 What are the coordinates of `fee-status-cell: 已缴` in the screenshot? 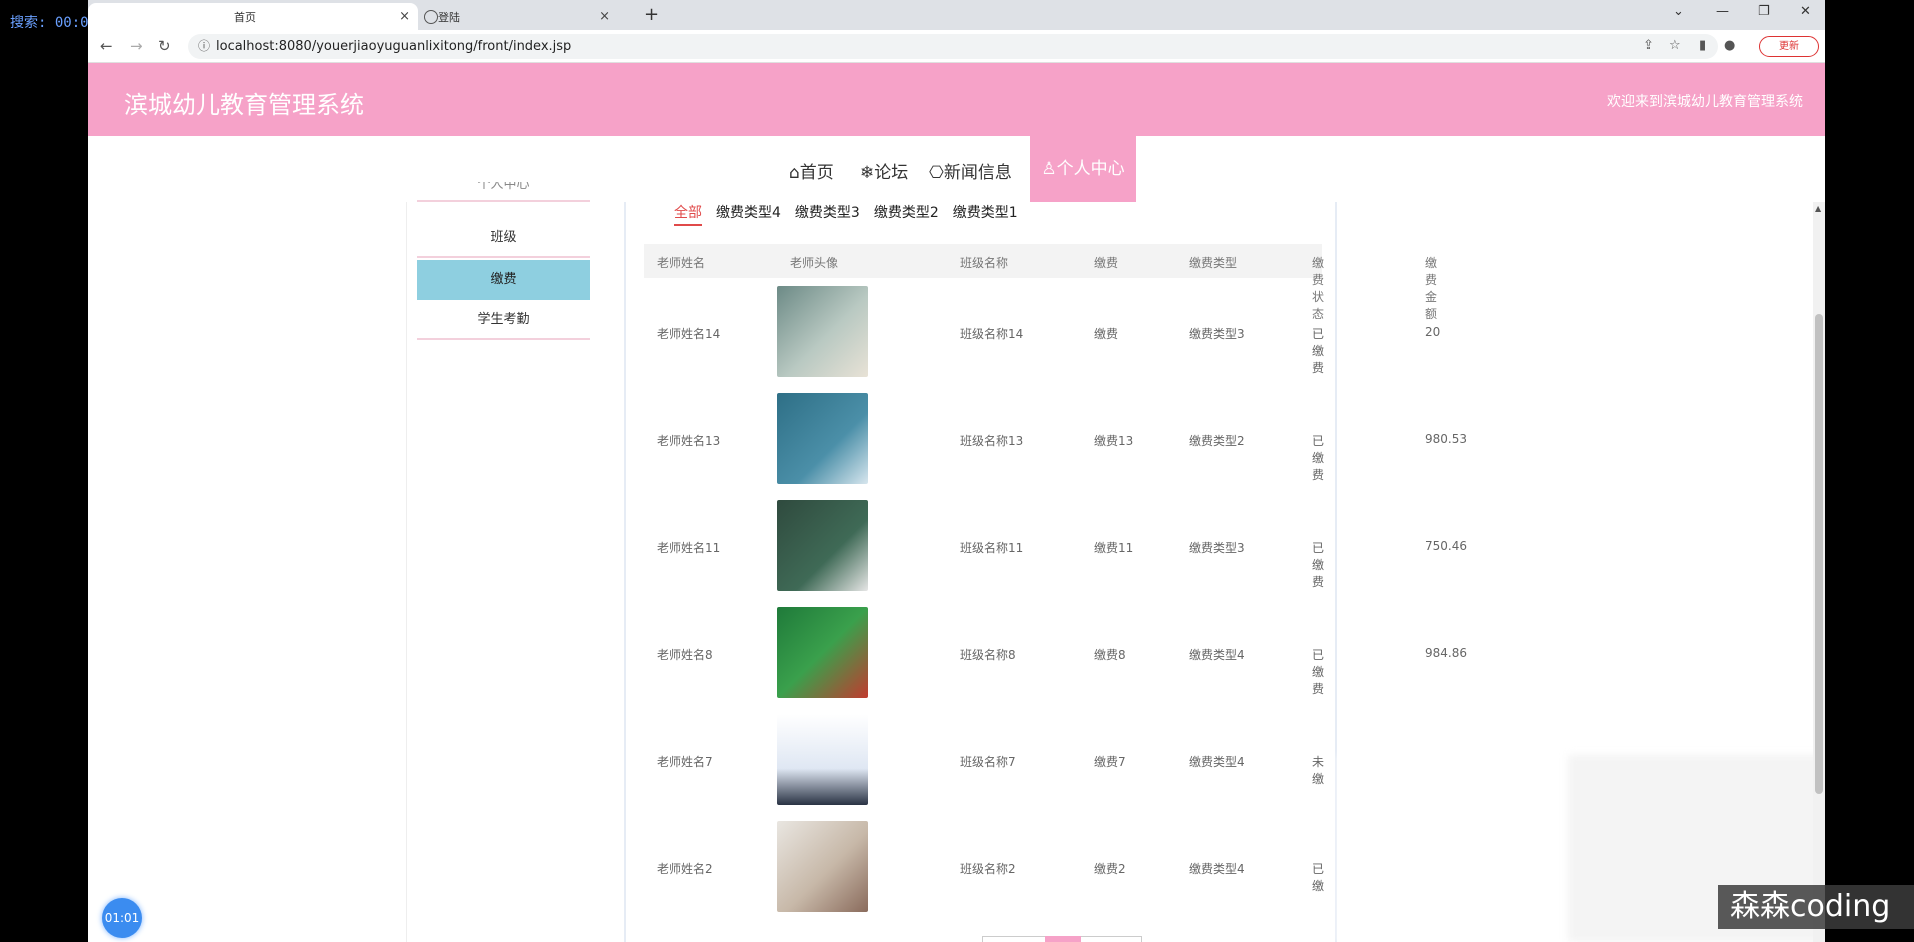 It's located at (1318, 877).